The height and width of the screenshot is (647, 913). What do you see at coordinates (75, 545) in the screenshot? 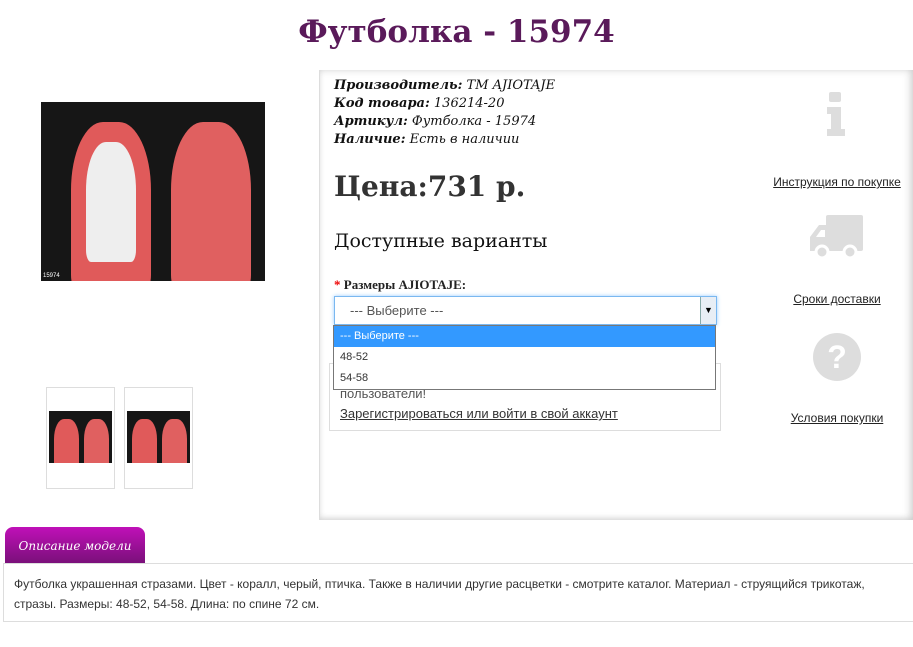
I see `tab-description: Описание модели` at bounding box center [75, 545].